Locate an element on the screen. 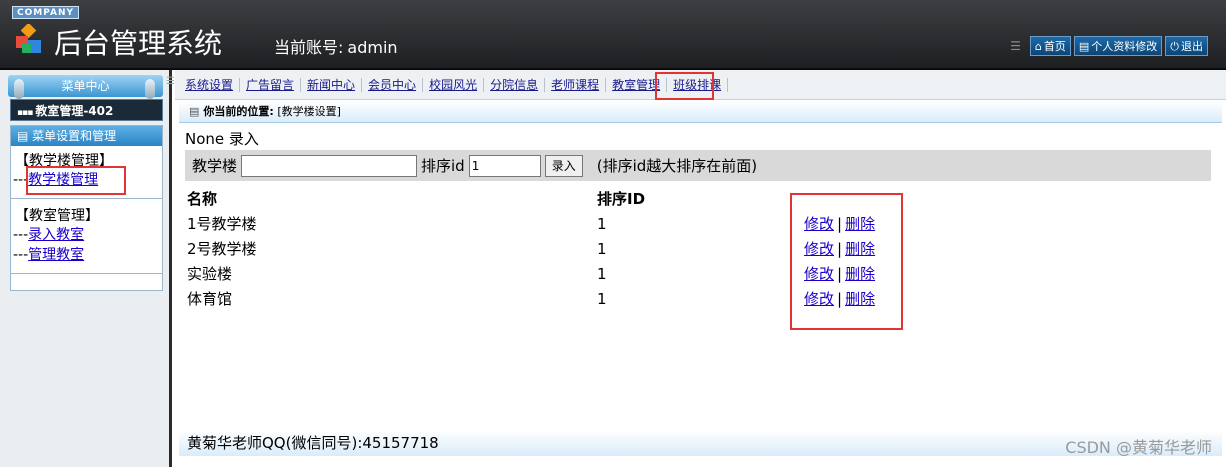 Image resolution: width=1226 pixels, height=467 pixels. breadcrumb: ▤ 你当前的位置: [教学楼设置] is located at coordinates (700, 112).